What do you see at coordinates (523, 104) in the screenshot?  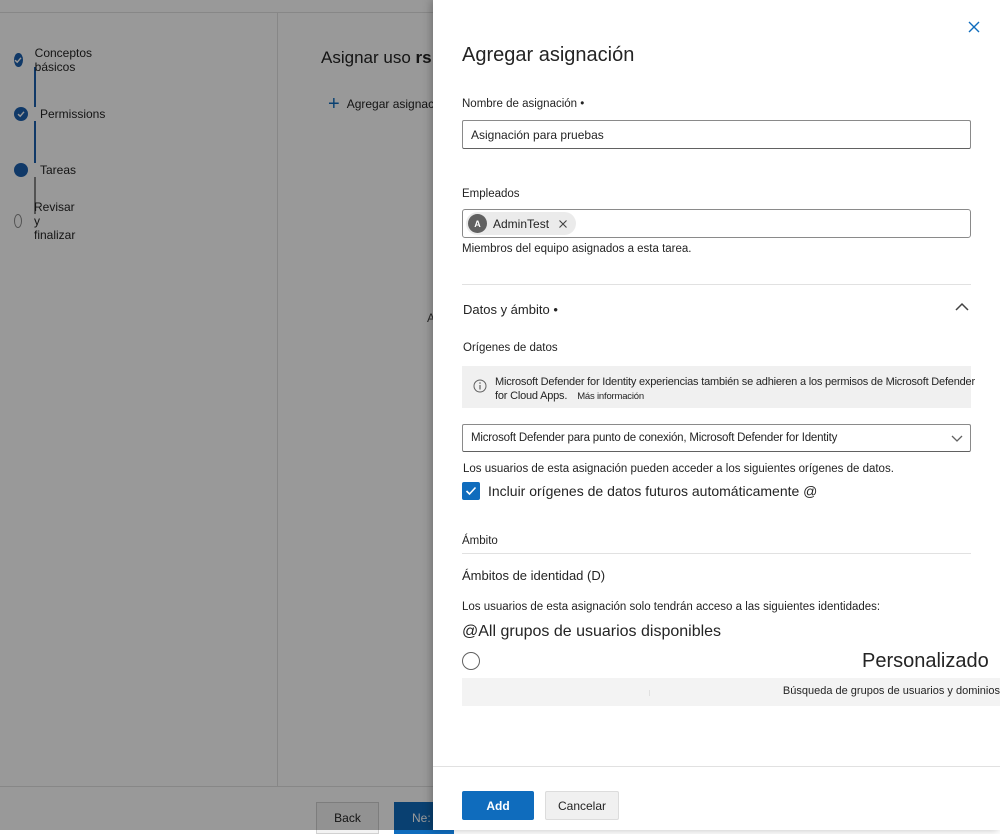 I see `assignment-name-label: Nombre de asignación •` at bounding box center [523, 104].